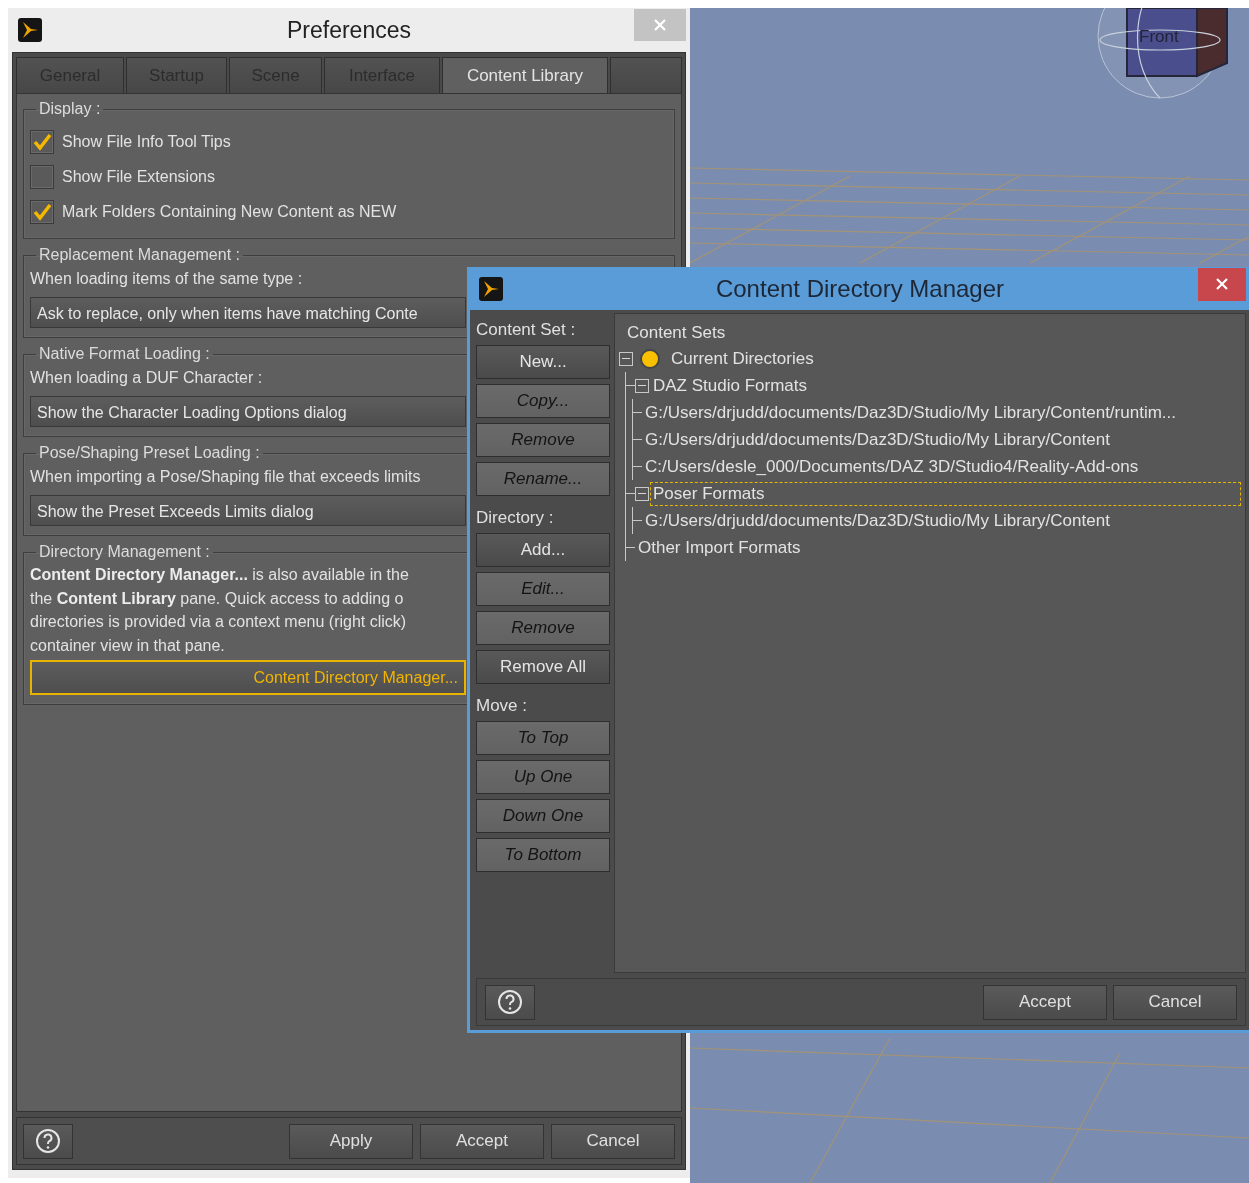  I want to click on dropdown: Show the Character Loading Options dialog, so click(248, 411).